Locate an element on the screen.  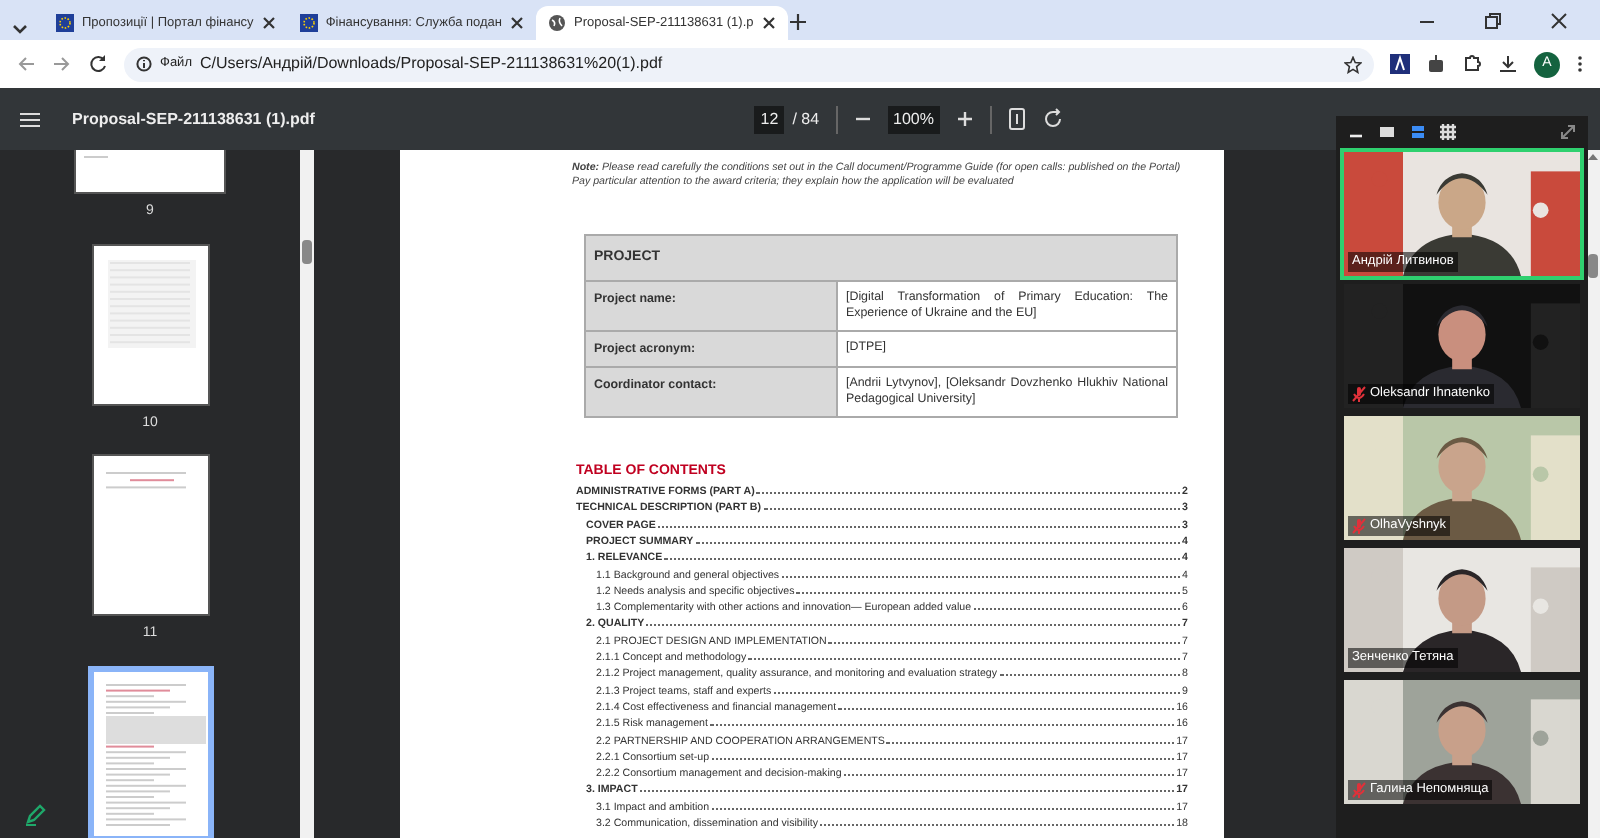
zoom-field: 100% is located at coordinates (913, 119).